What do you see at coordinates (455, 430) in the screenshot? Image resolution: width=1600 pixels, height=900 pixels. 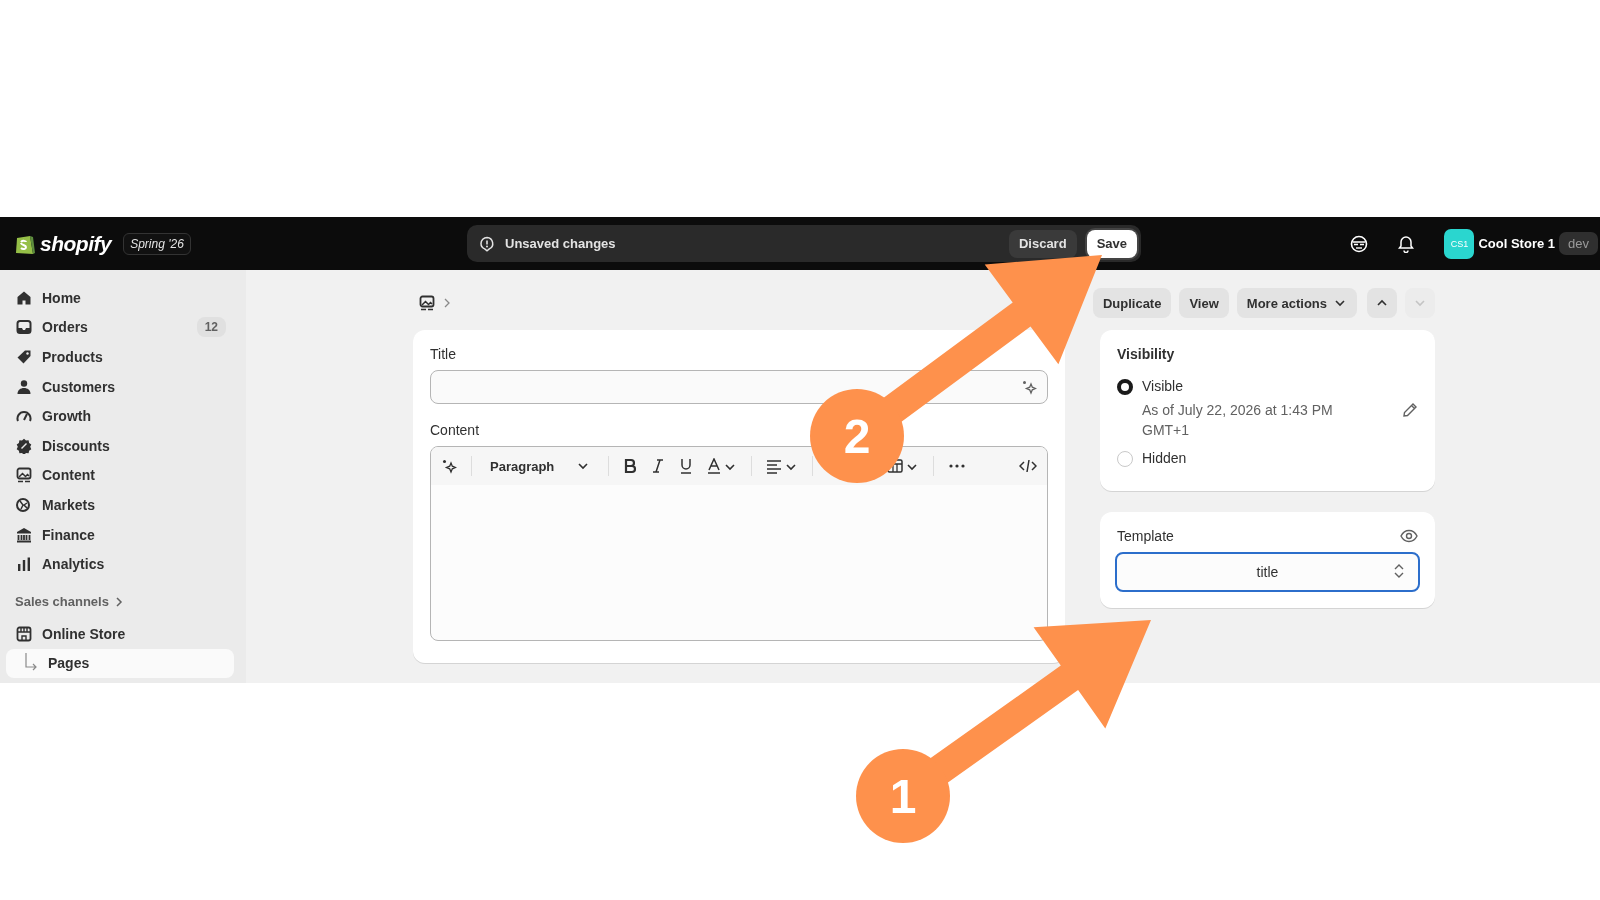 I see `content-label: Content` at bounding box center [455, 430].